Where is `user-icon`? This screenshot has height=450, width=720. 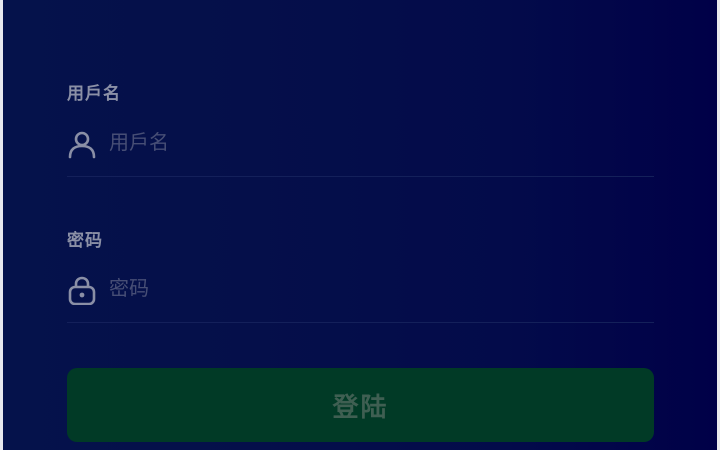 user-icon is located at coordinates (82, 144).